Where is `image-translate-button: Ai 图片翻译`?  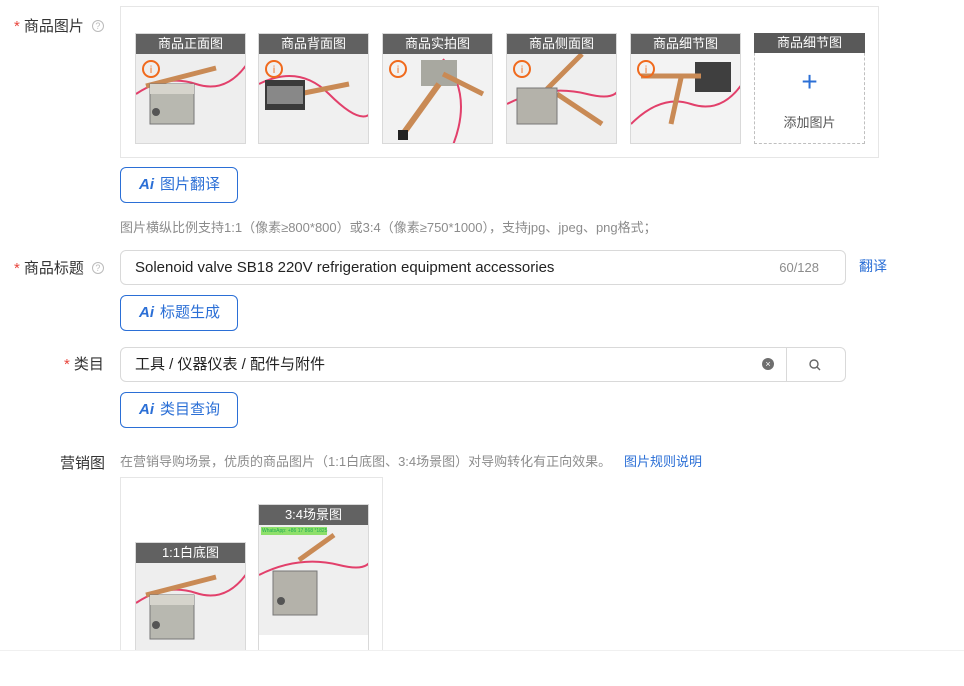
image-translate-button: Ai 图片翻译 is located at coordinates (179, 185).